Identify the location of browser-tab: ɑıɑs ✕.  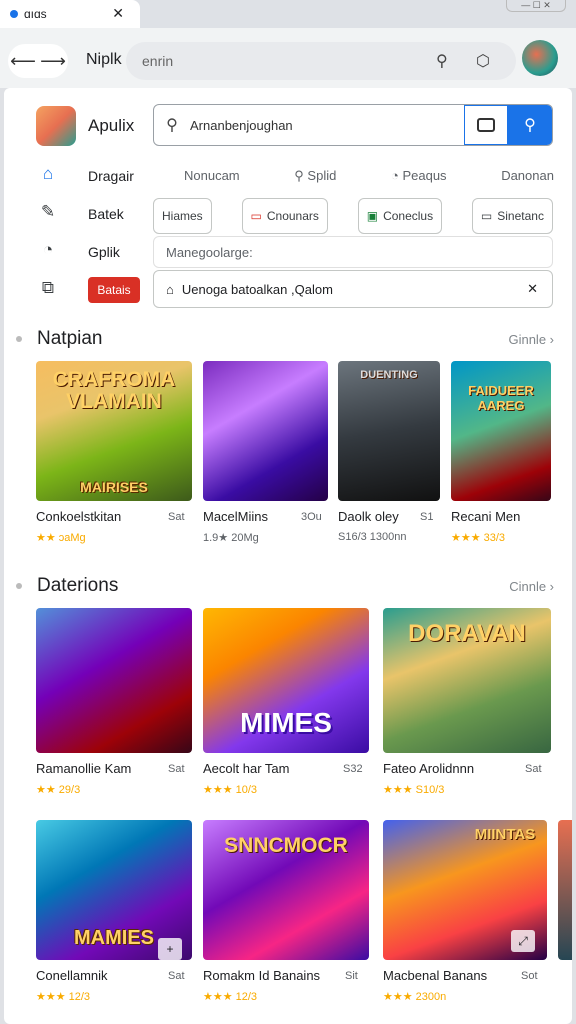
(70, 14).